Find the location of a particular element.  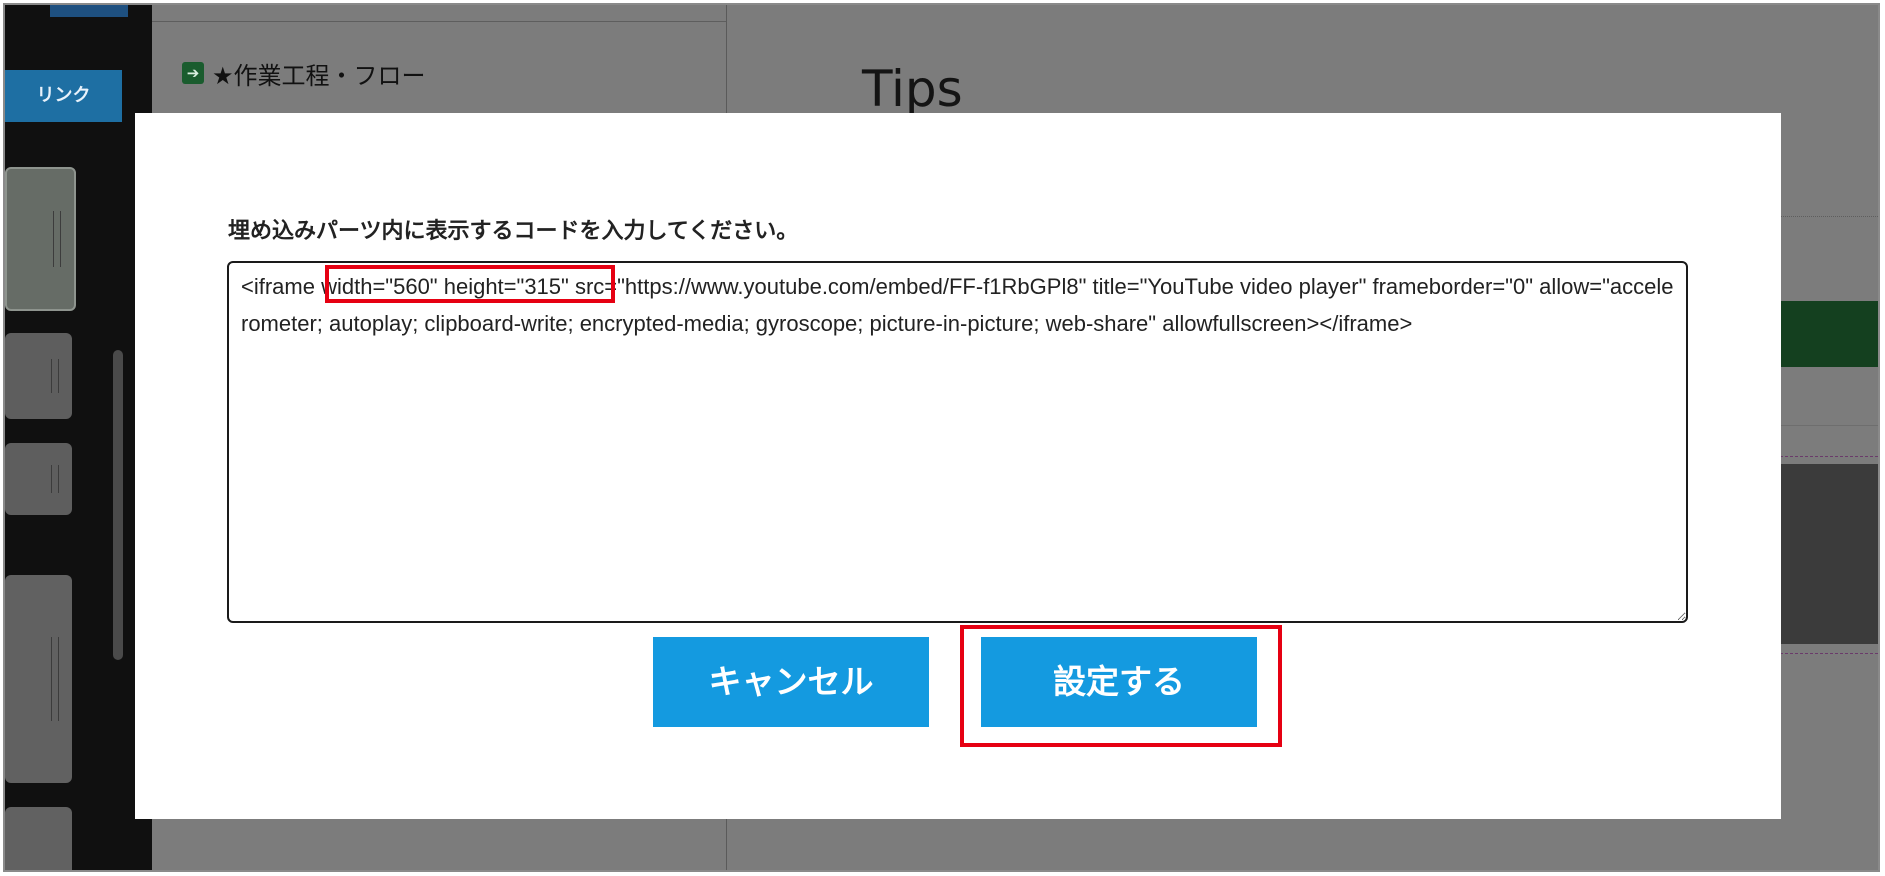

step-label: ★作業工程・フロー is located at coordinates (319, 75).